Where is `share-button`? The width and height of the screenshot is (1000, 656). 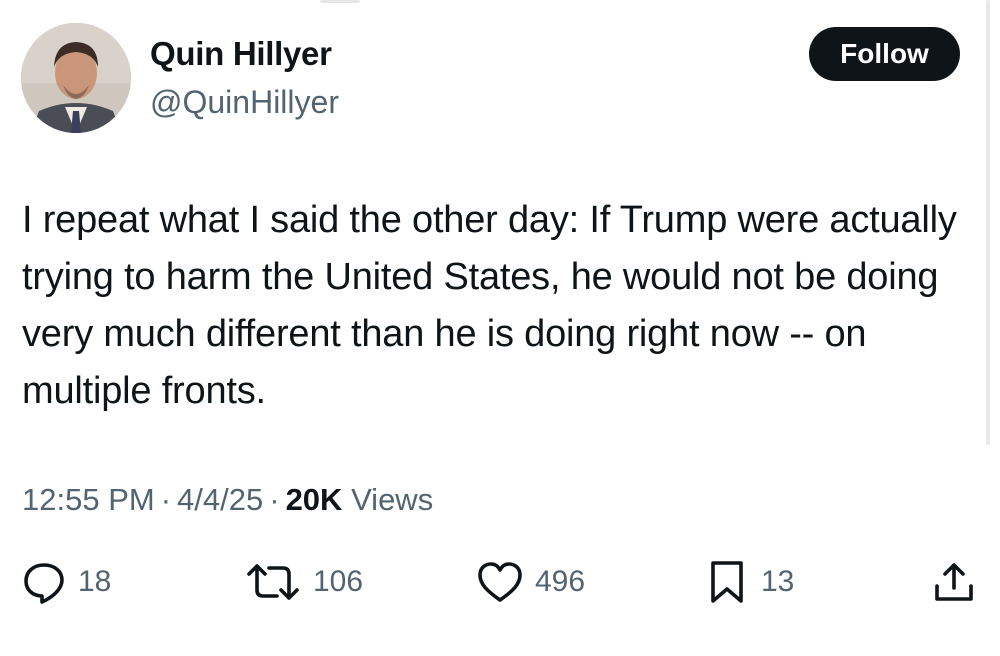 share-button is located at coordinates (954, 582).